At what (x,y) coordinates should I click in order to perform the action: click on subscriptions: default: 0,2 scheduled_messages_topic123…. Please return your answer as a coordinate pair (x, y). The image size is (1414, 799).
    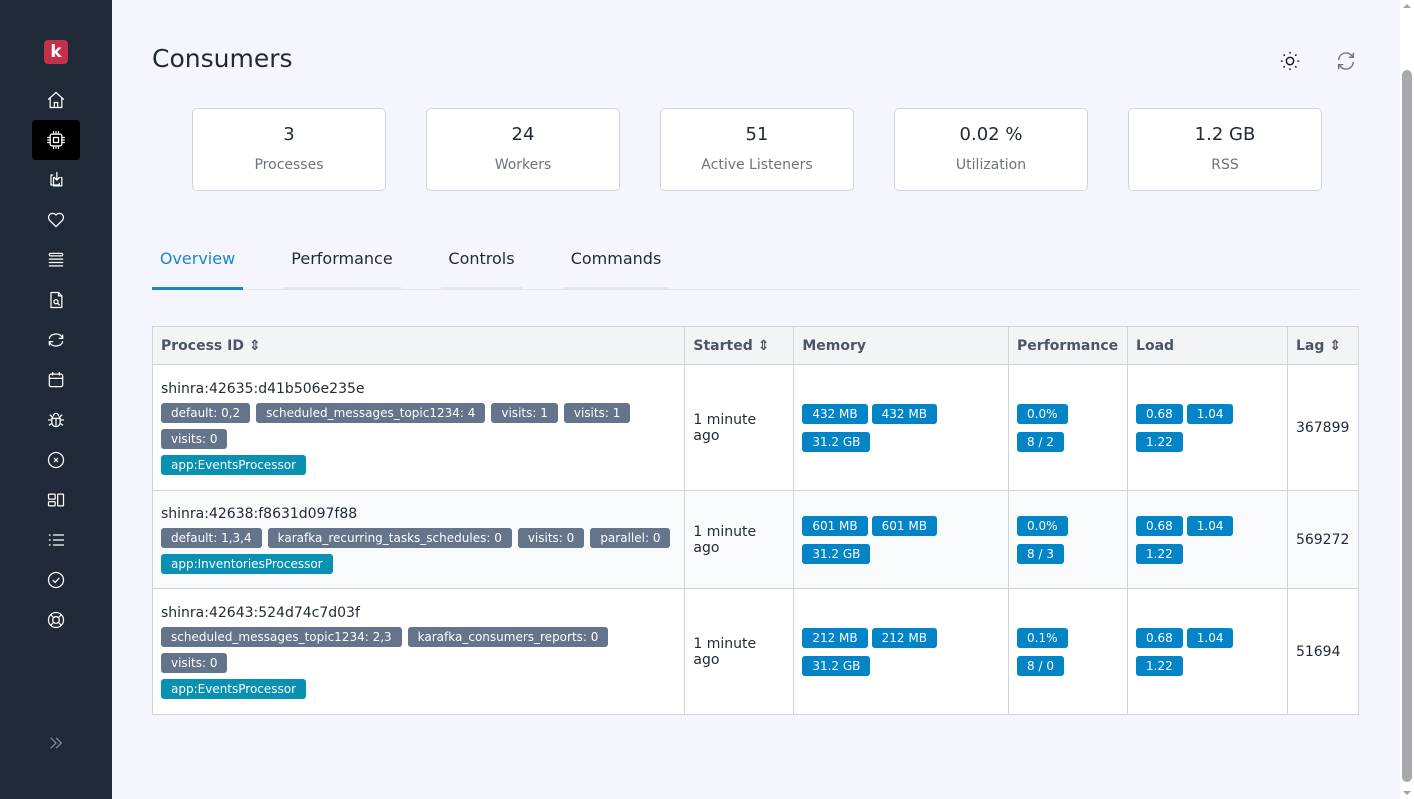
    Looking at the image, I should click on (418, 425).